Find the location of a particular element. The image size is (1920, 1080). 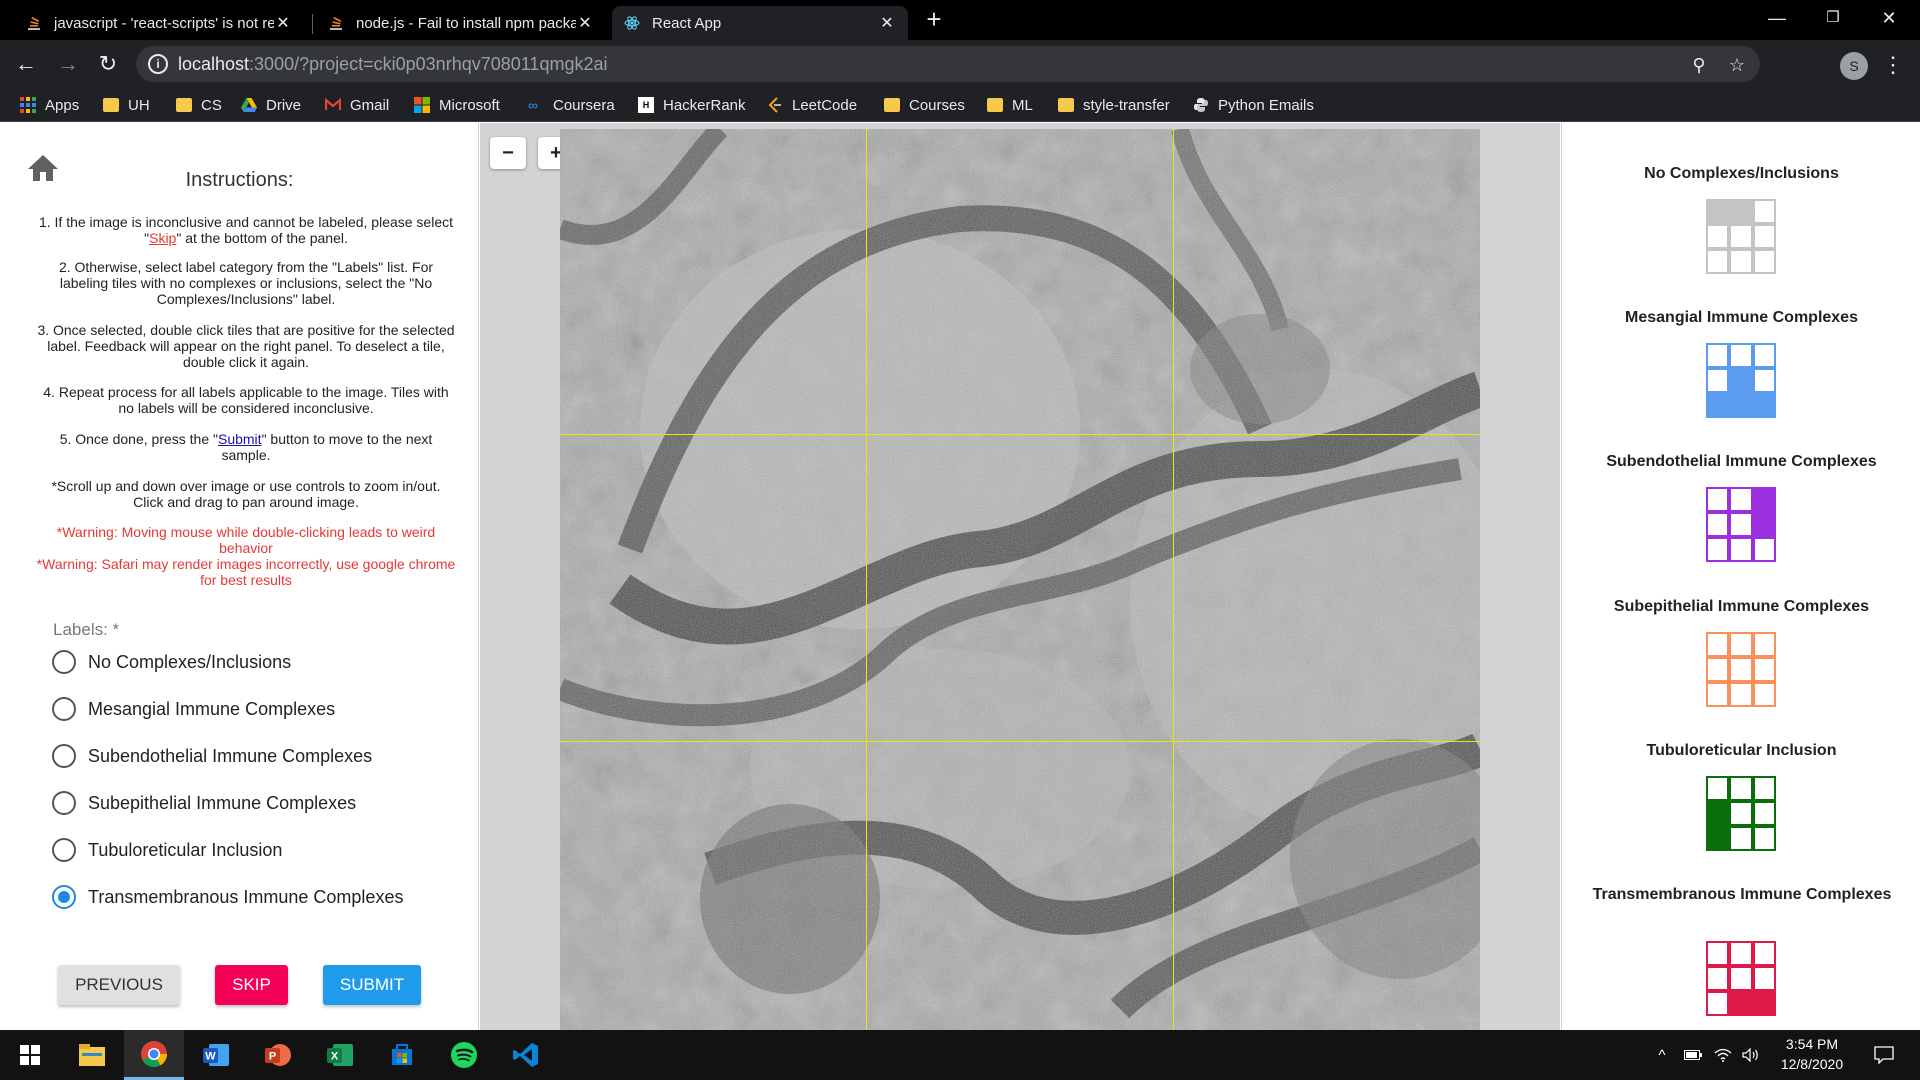

bookmark-microsoft: Microsoft is located at coordinates (457, 105).